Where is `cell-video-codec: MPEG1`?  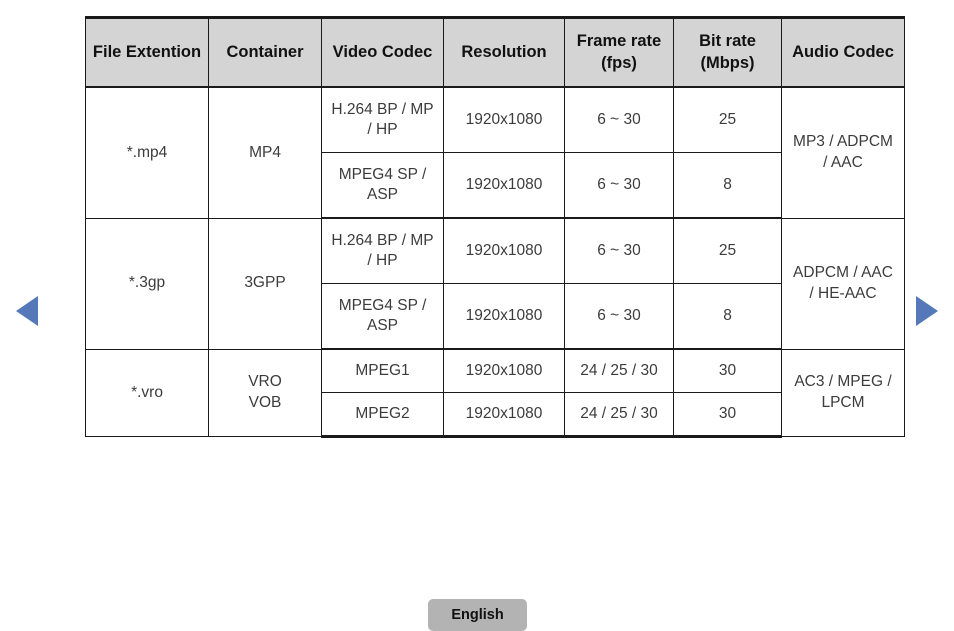
cell-video-codec: MPEG1 is located at coordinates (382, 370).